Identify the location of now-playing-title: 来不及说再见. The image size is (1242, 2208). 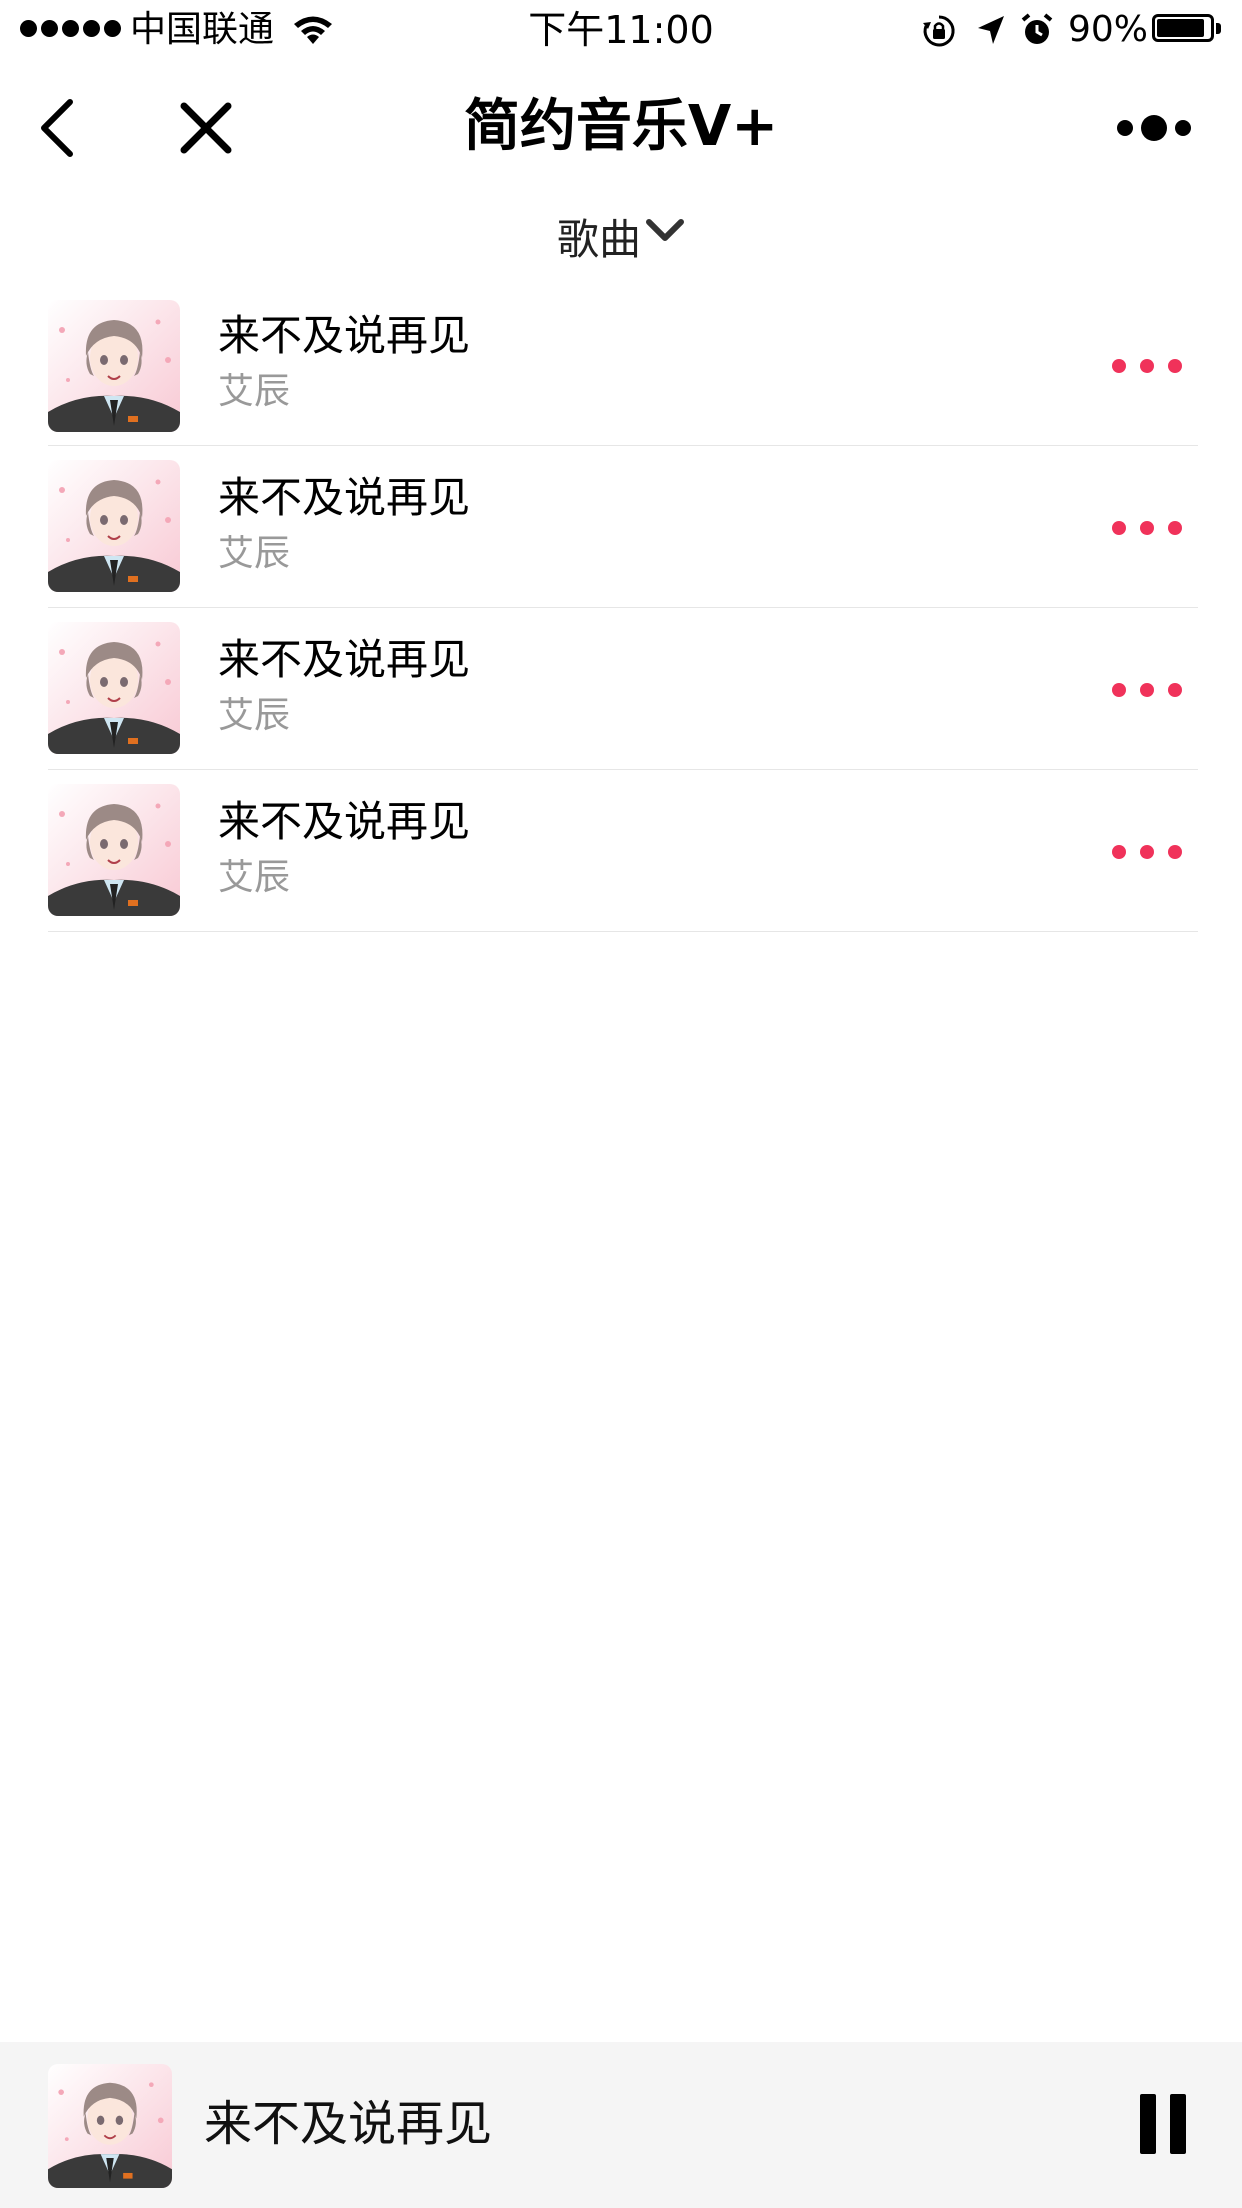
(348, 2124).